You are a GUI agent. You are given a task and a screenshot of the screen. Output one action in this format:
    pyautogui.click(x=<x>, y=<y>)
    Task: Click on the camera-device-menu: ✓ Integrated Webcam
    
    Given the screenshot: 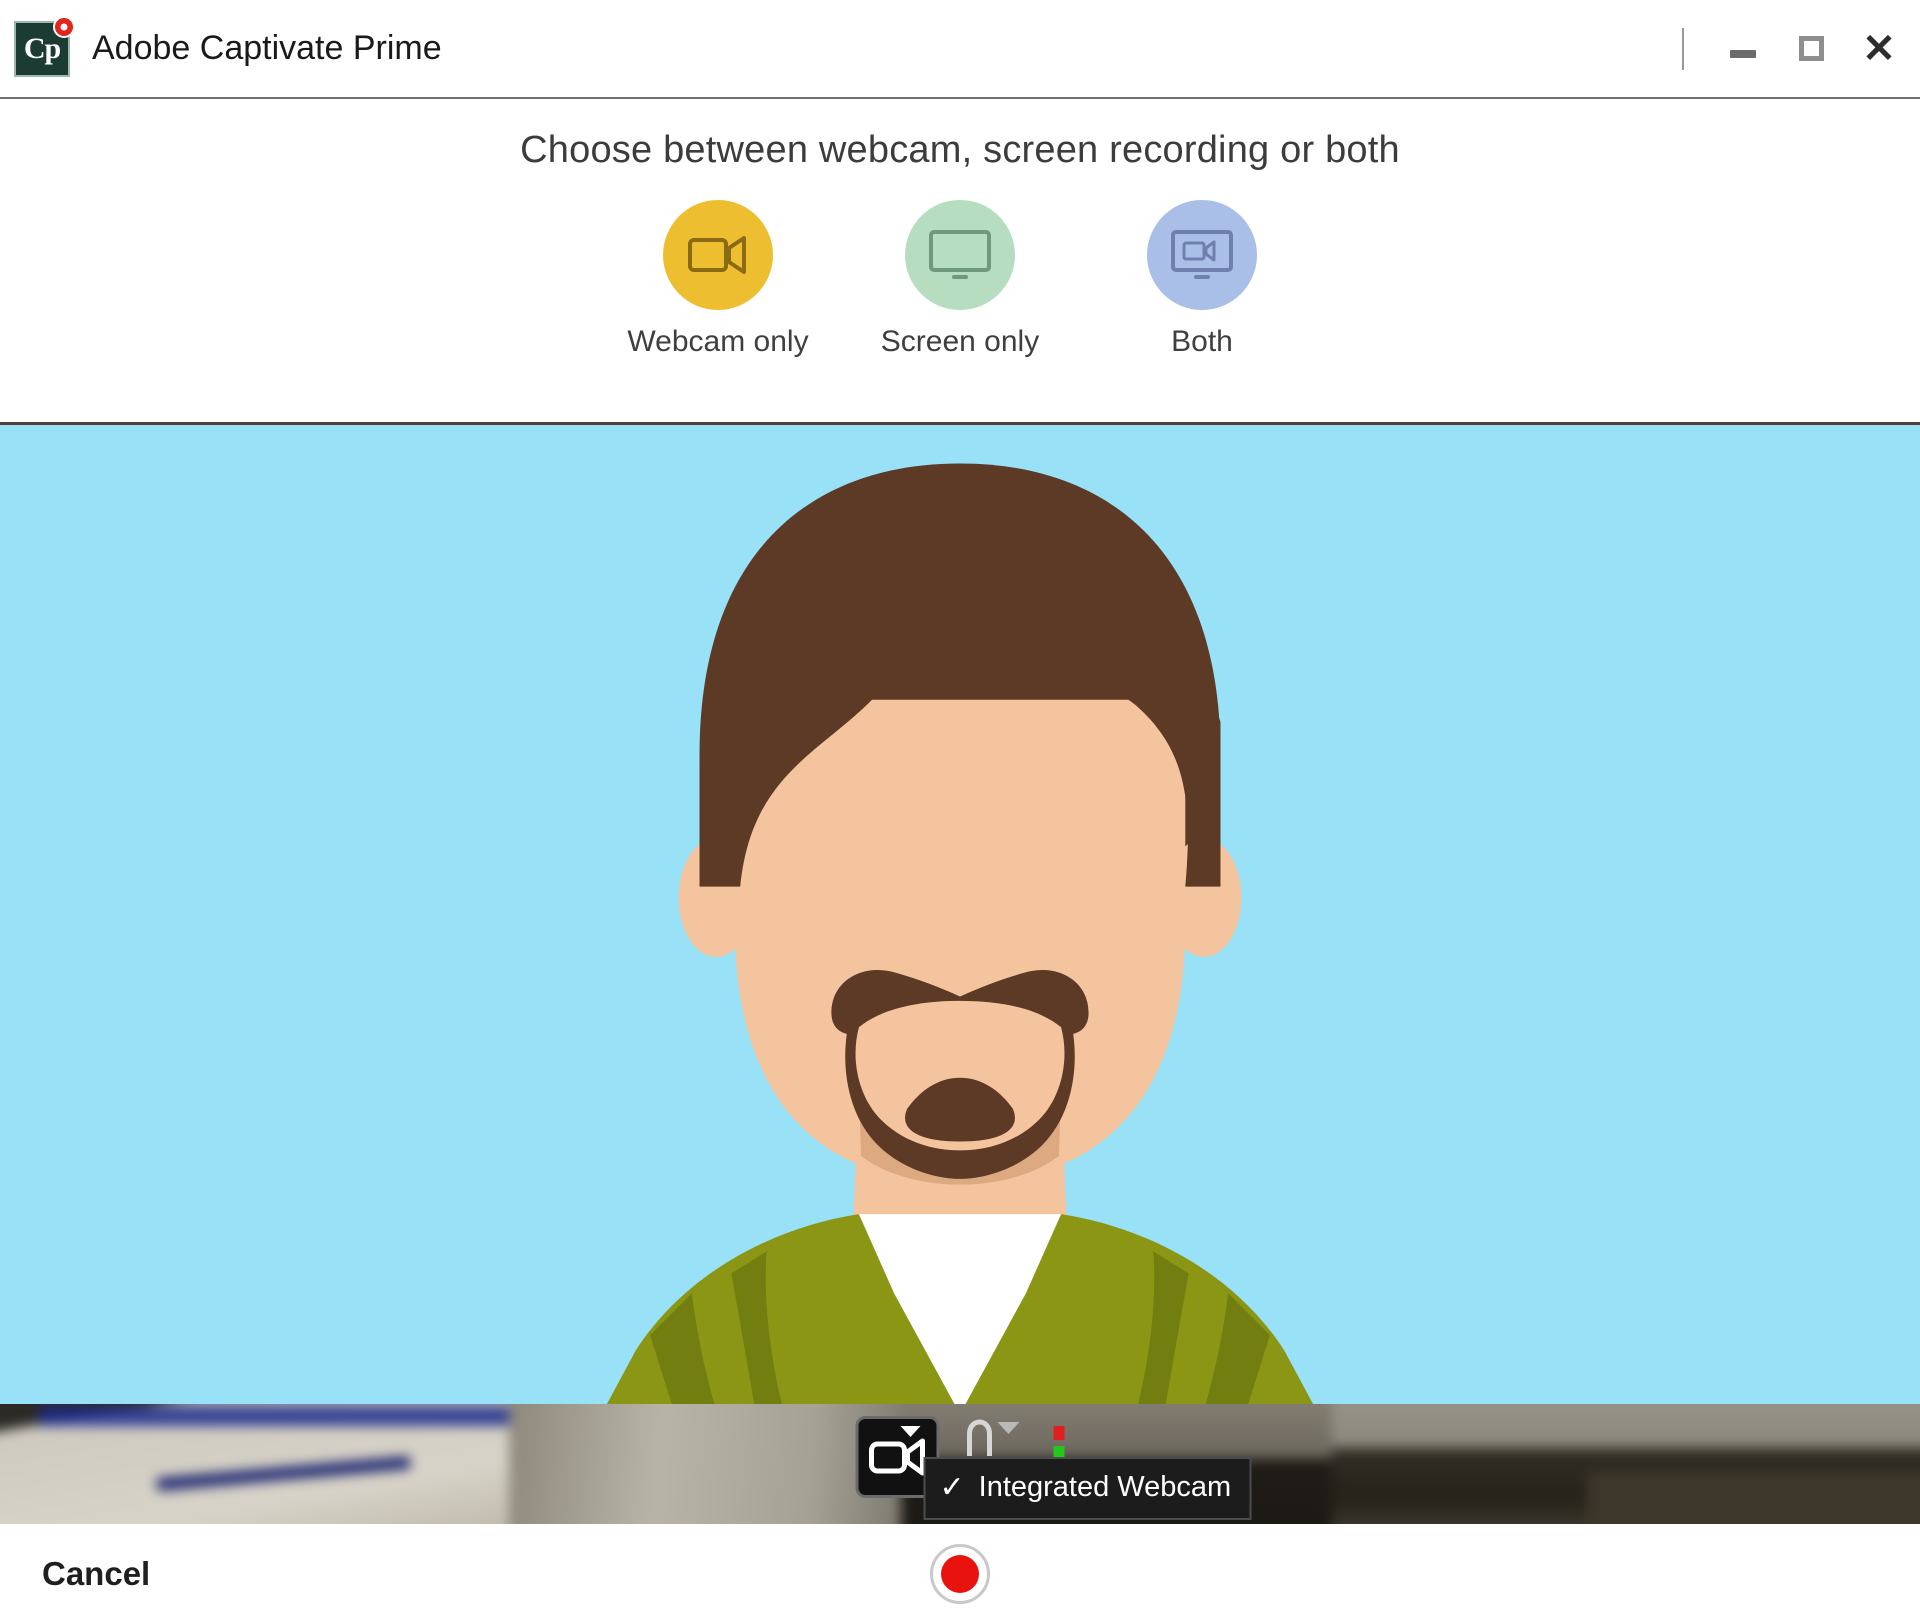 What is the action you would take?
    pyautogui.click(x=1087, y=1488)
    